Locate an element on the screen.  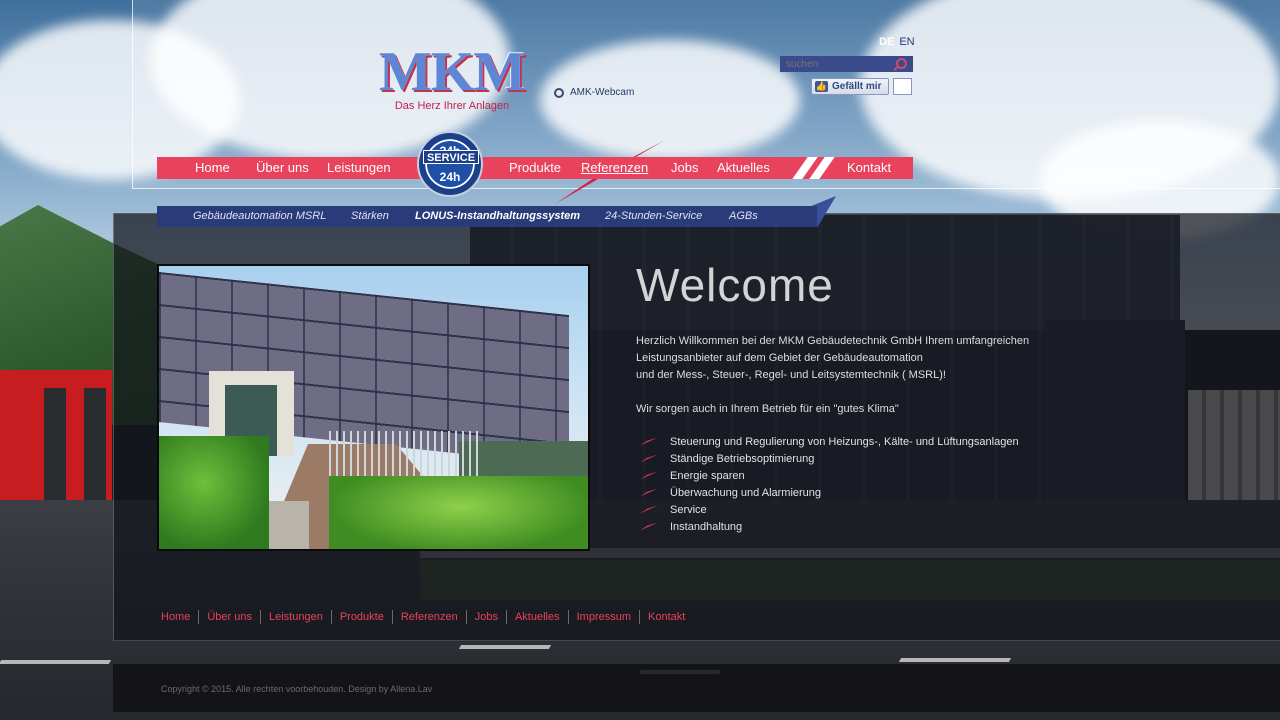
nav-produkte: Produkte is located at coordinates (535, 167).